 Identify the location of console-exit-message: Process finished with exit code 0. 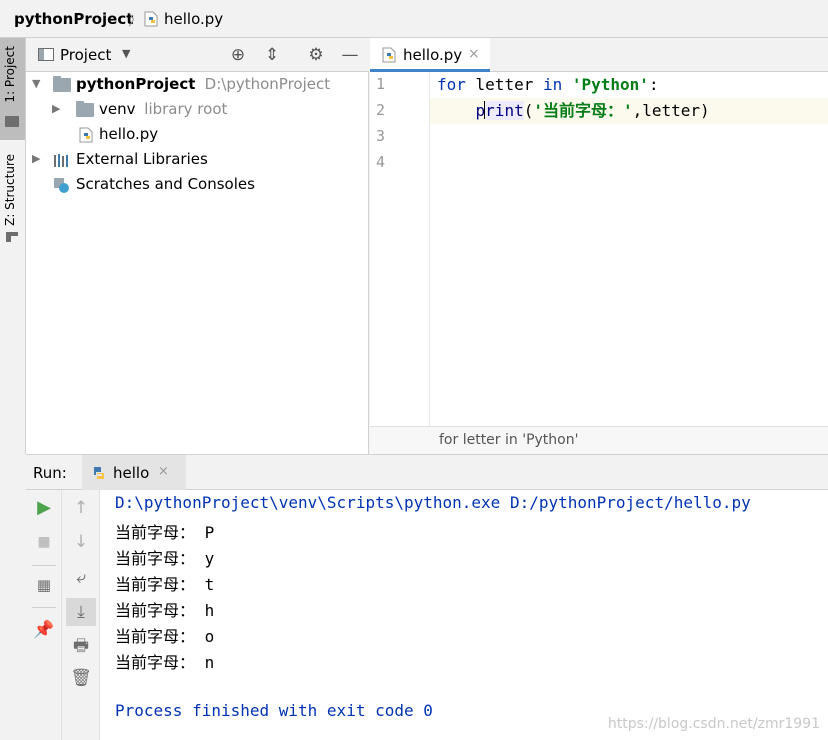
(274, 710).